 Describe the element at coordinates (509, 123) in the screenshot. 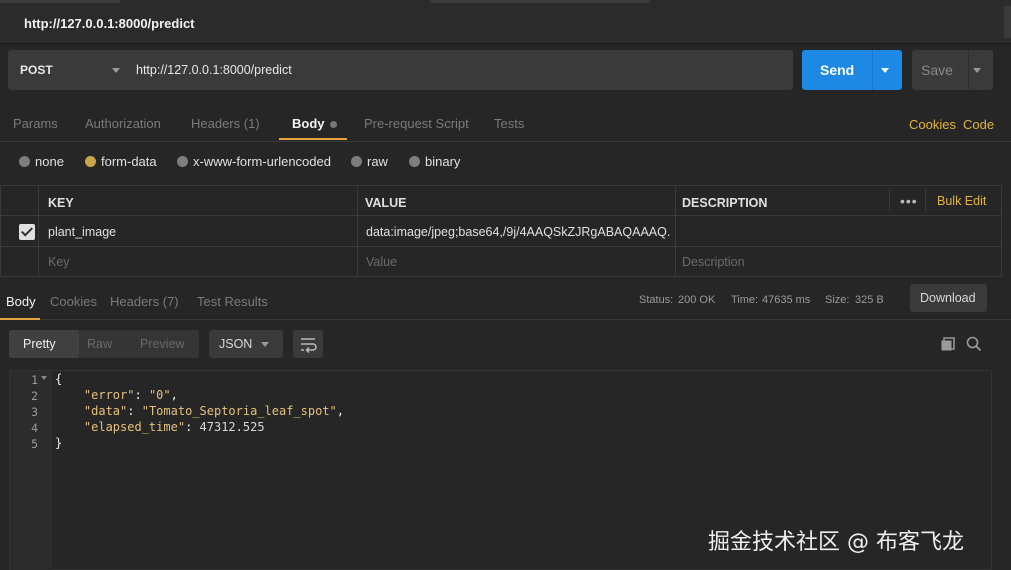

I see `tab-tests: Tests` at that location.